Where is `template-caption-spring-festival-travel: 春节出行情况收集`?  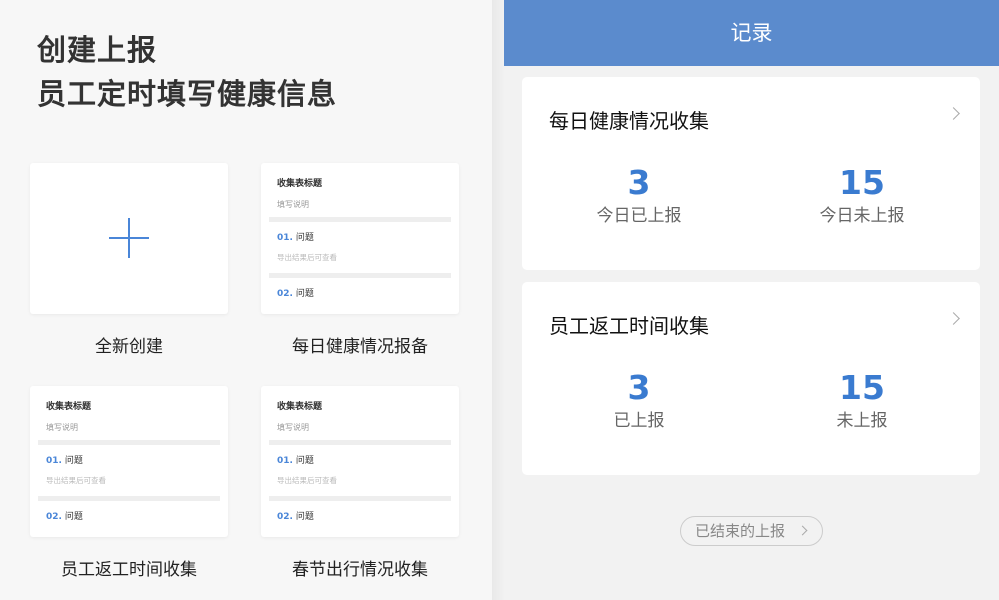
template-caption-spring-festival-travel: 春节出行情况收集 is located at coordinates (360, 570).